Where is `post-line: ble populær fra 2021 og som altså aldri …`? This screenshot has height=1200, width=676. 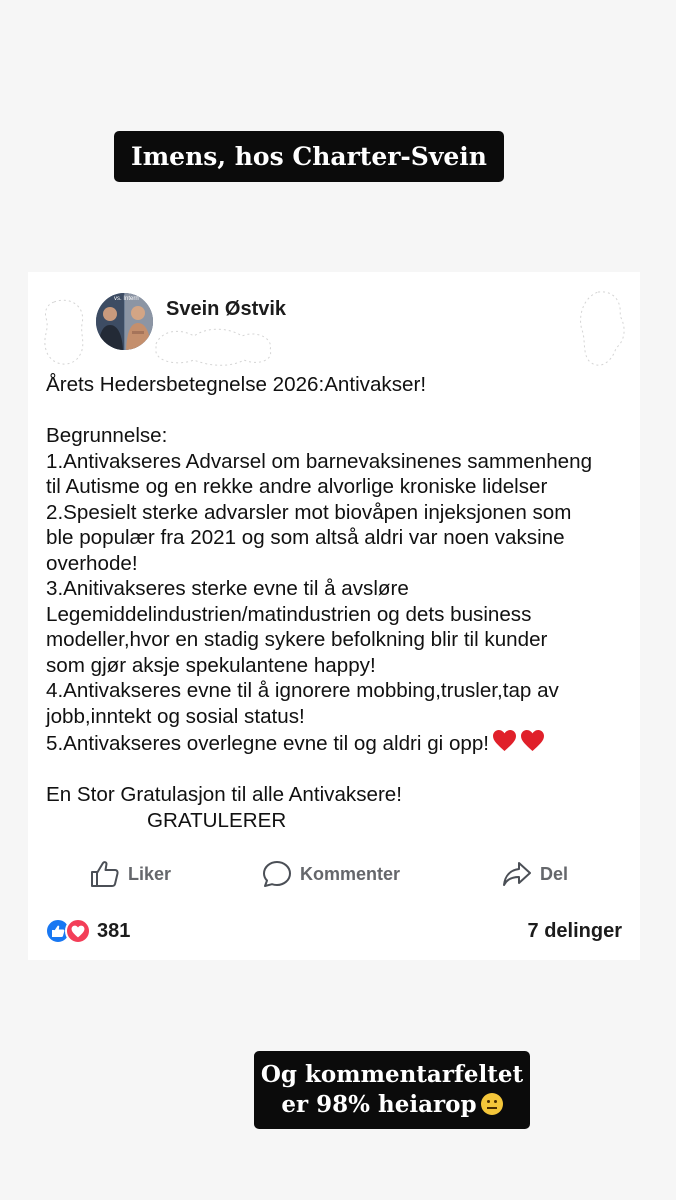 post-line: ble populær fra 2021 og som altså aldri … is located at coordinates (305, 537).